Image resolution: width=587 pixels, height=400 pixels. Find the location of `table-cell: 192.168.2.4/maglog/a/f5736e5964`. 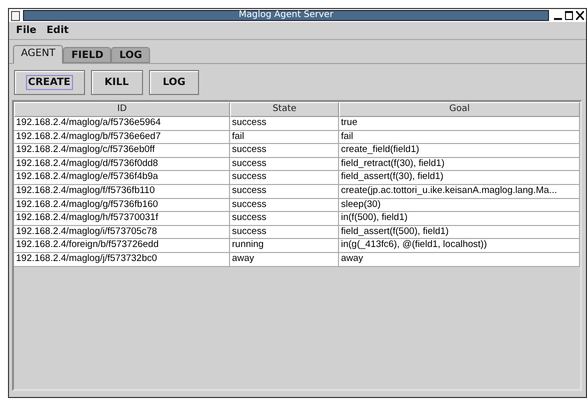

table-cell: 192.168.2.4/maglog/a/f5736e5964 is located at coordinates (122, 124).